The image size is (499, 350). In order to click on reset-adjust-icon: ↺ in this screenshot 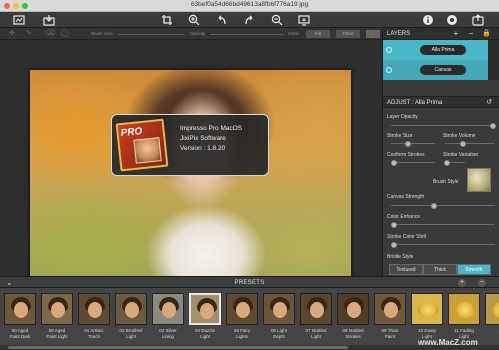, I will do `click(489, 103)`.